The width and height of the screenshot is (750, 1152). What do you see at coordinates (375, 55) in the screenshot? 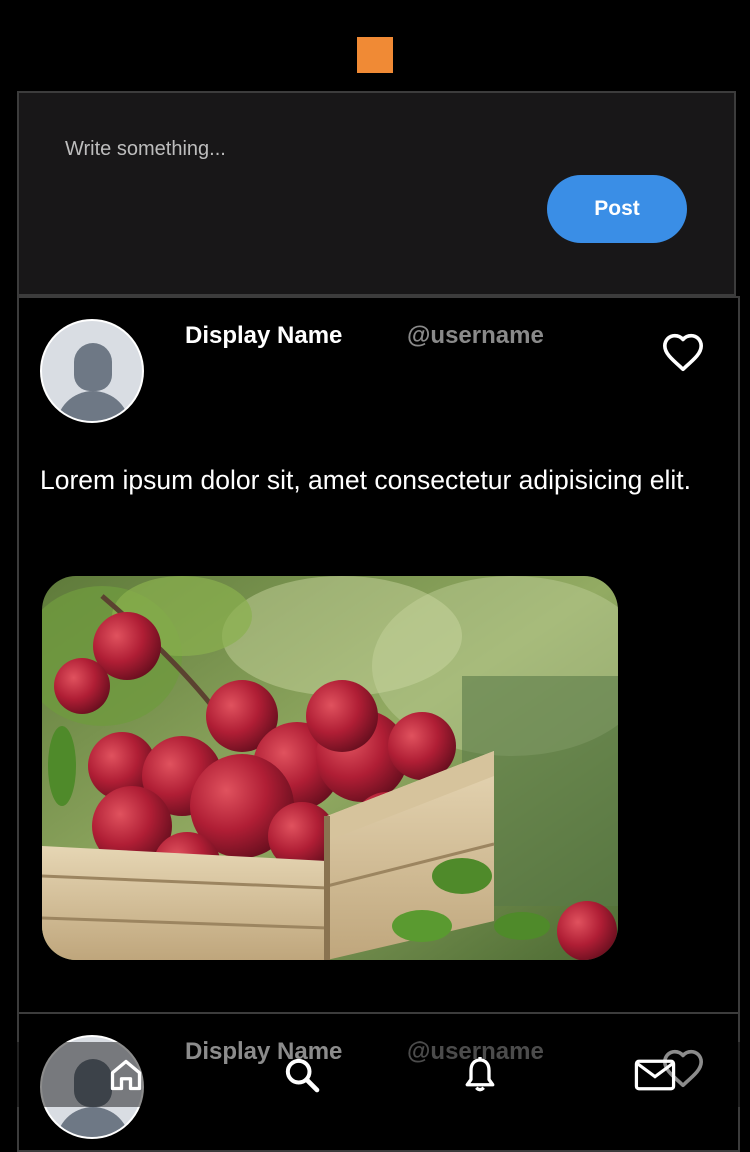
I see `app-logo` at bounding box center [375, 55].